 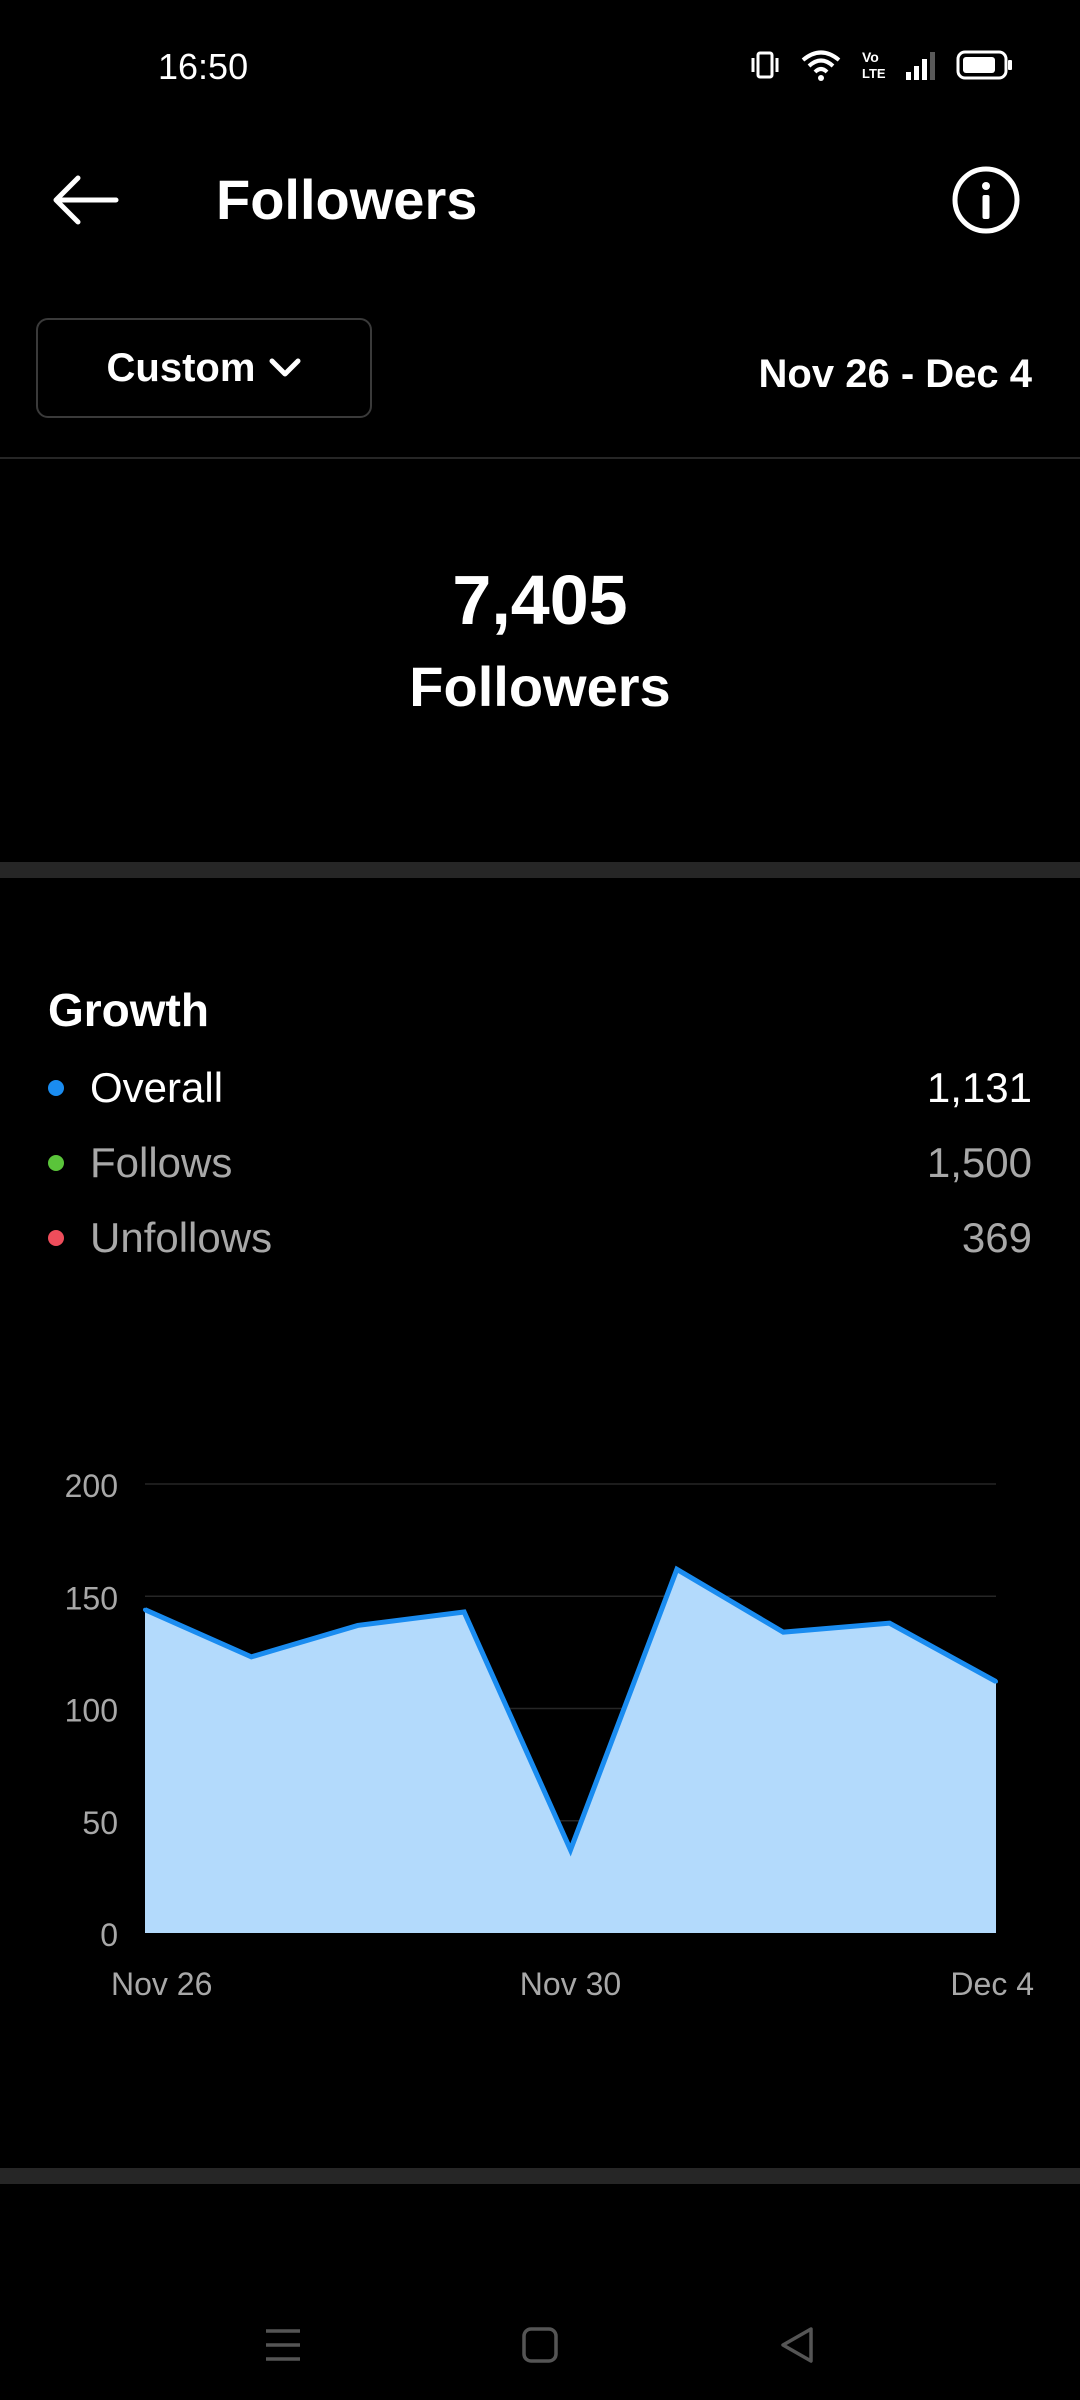 I want to click on metric-label: Overall, so click(x=157, y=1087).